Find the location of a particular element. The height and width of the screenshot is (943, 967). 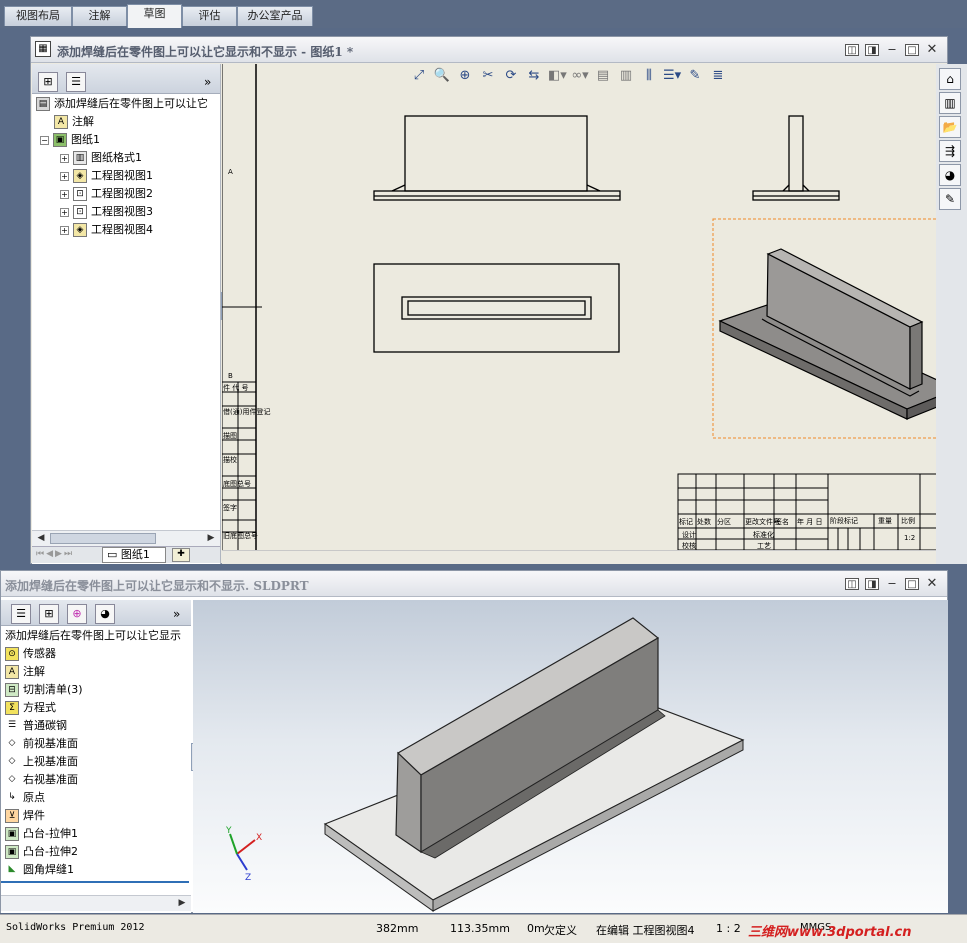

display-manager-tab-icon: ◕ is located at coordinates (105, 614).